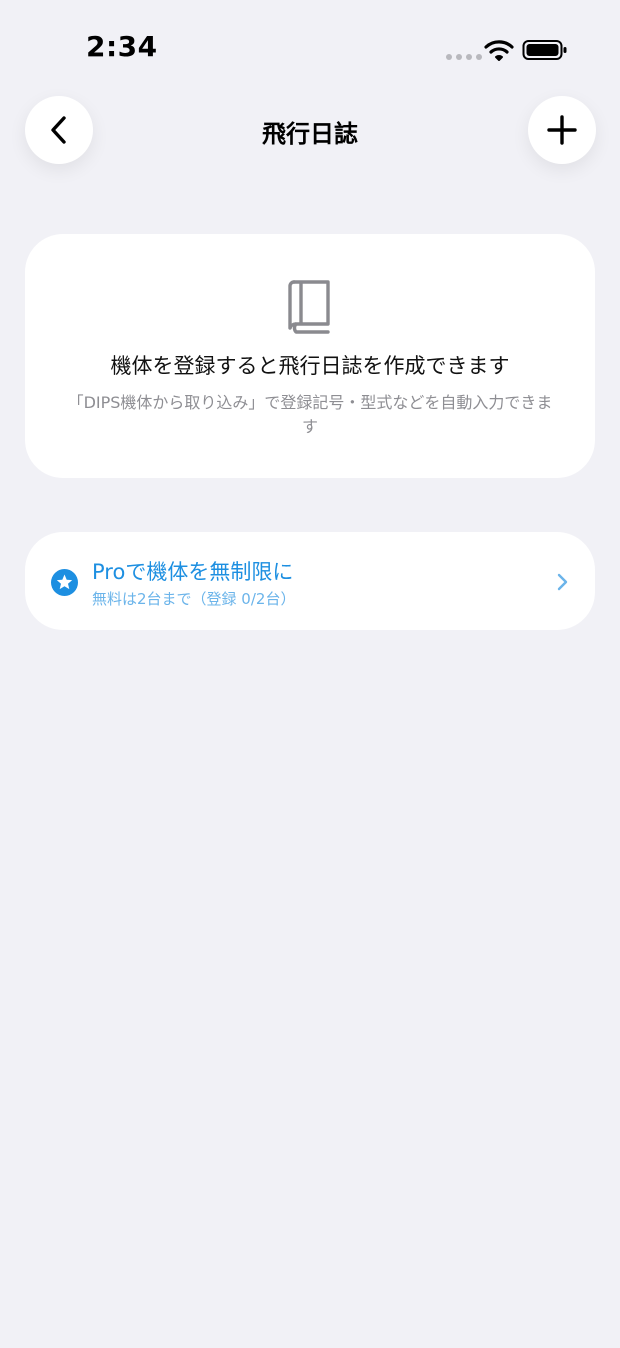 The image size is (620, 1348). What do you see at coordinates (562, 582) in the screenshot?
I see `chevron-right-icon` at bounding box center [562, 582].